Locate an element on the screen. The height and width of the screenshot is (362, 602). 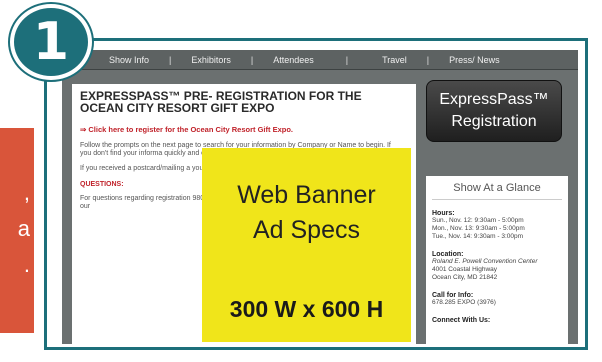
hours-label: Hours: is located at coordinates (443, 213).